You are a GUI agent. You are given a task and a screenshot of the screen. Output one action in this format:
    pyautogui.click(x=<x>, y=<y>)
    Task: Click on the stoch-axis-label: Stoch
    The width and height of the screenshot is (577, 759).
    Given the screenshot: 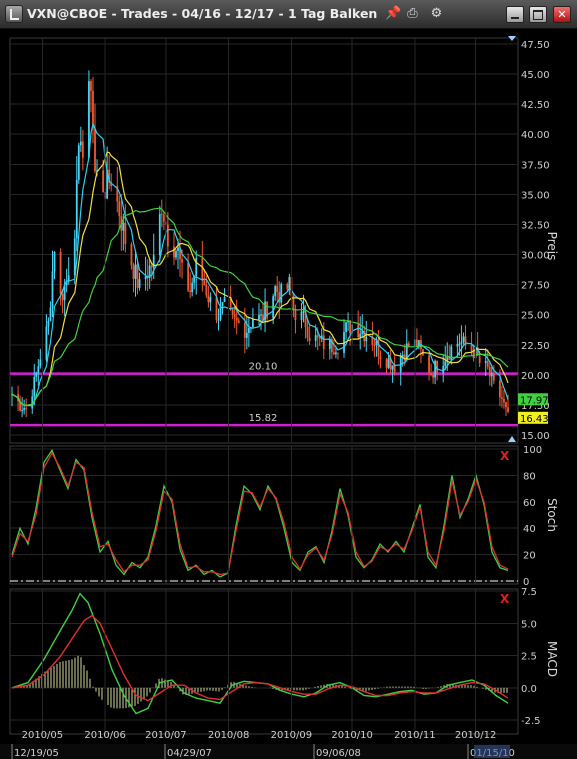 What is the action you would take?
    pyautogui.click(x=552, y=515)
    